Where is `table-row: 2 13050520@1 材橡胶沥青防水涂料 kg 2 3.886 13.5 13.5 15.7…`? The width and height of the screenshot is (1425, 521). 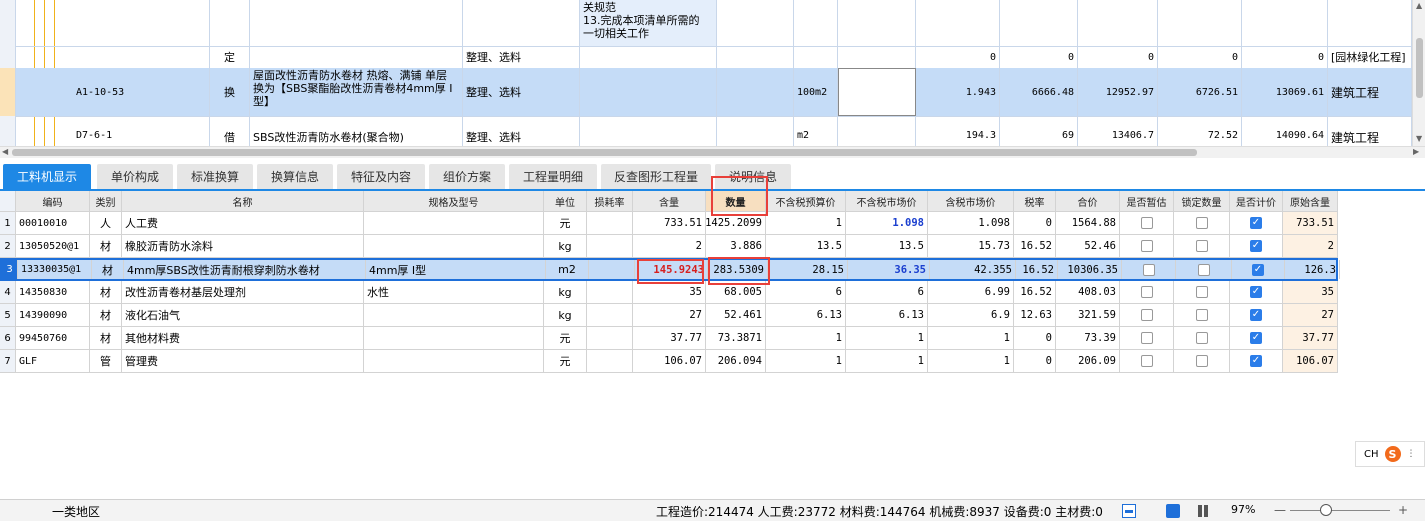 table-row: 2 13050520@1 材橡胶沥青防水涂料 kg 2 3.886 13.5 13.5 15.7… is located at coordinates (669, 246).